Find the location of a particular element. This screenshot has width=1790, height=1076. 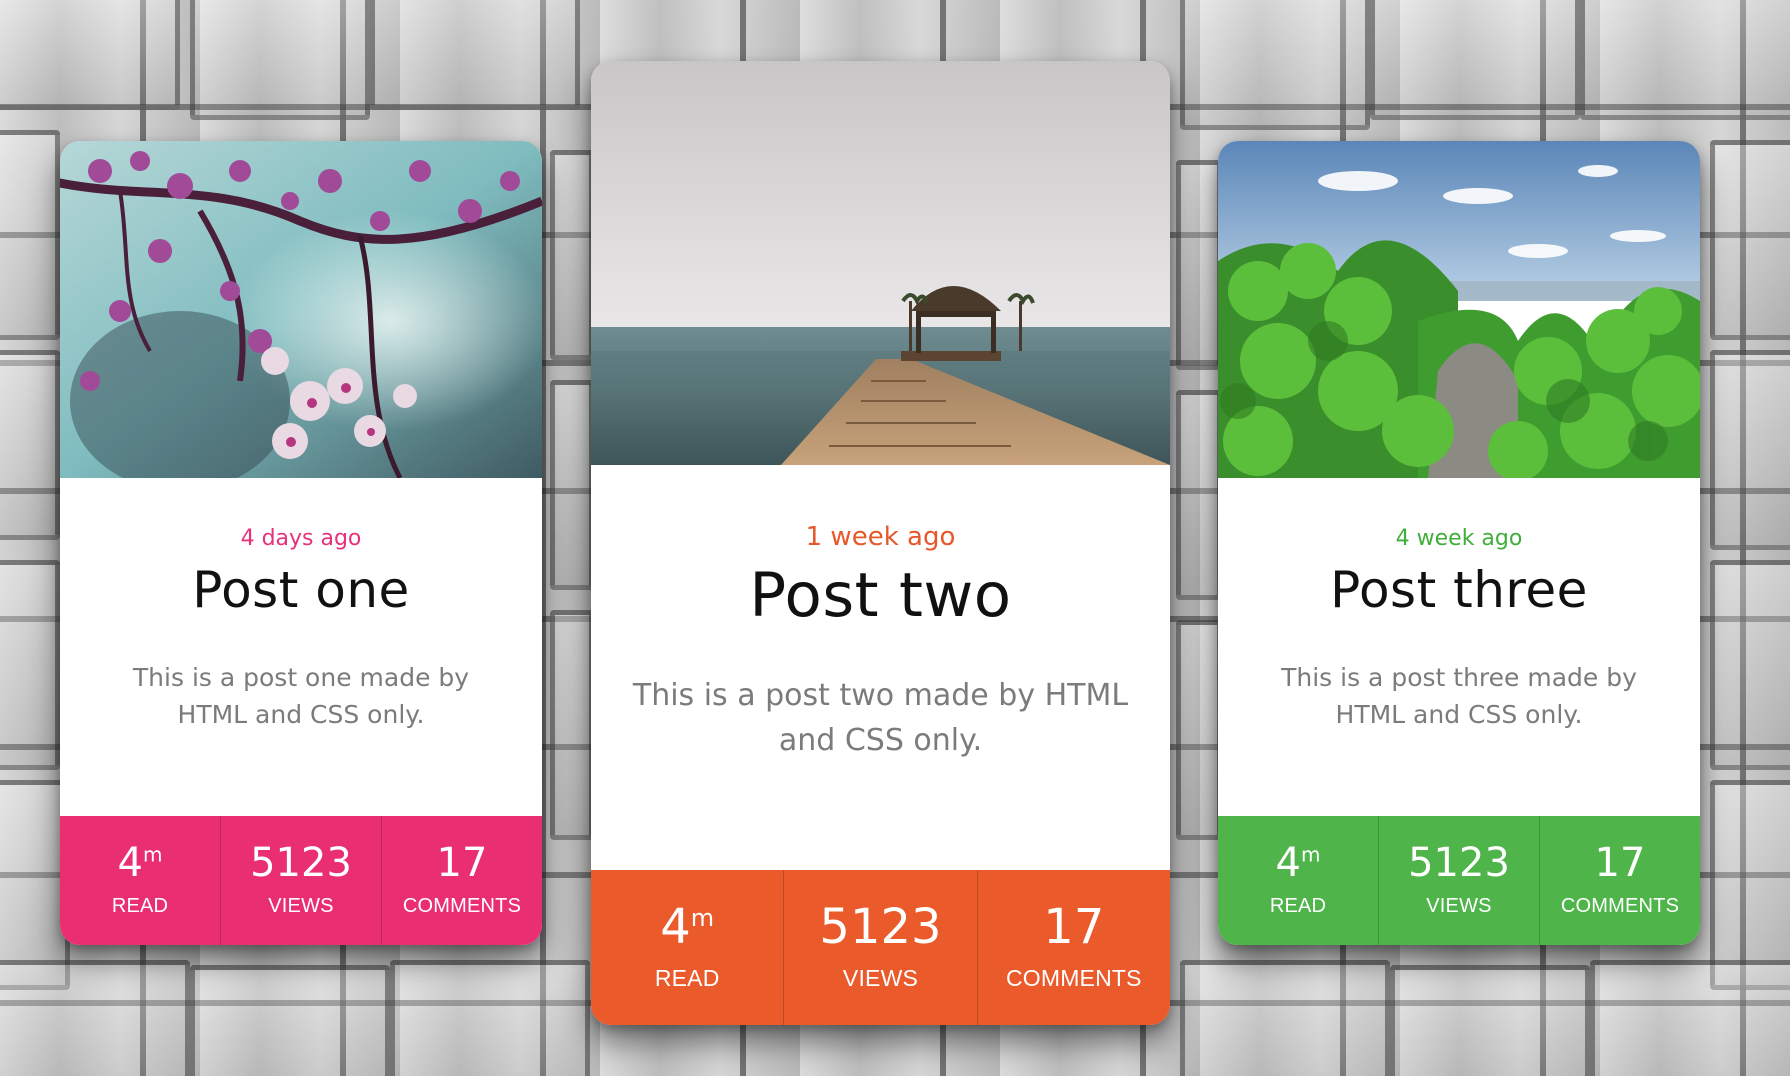

post-title: Post two is located at coordinates (880, 595).